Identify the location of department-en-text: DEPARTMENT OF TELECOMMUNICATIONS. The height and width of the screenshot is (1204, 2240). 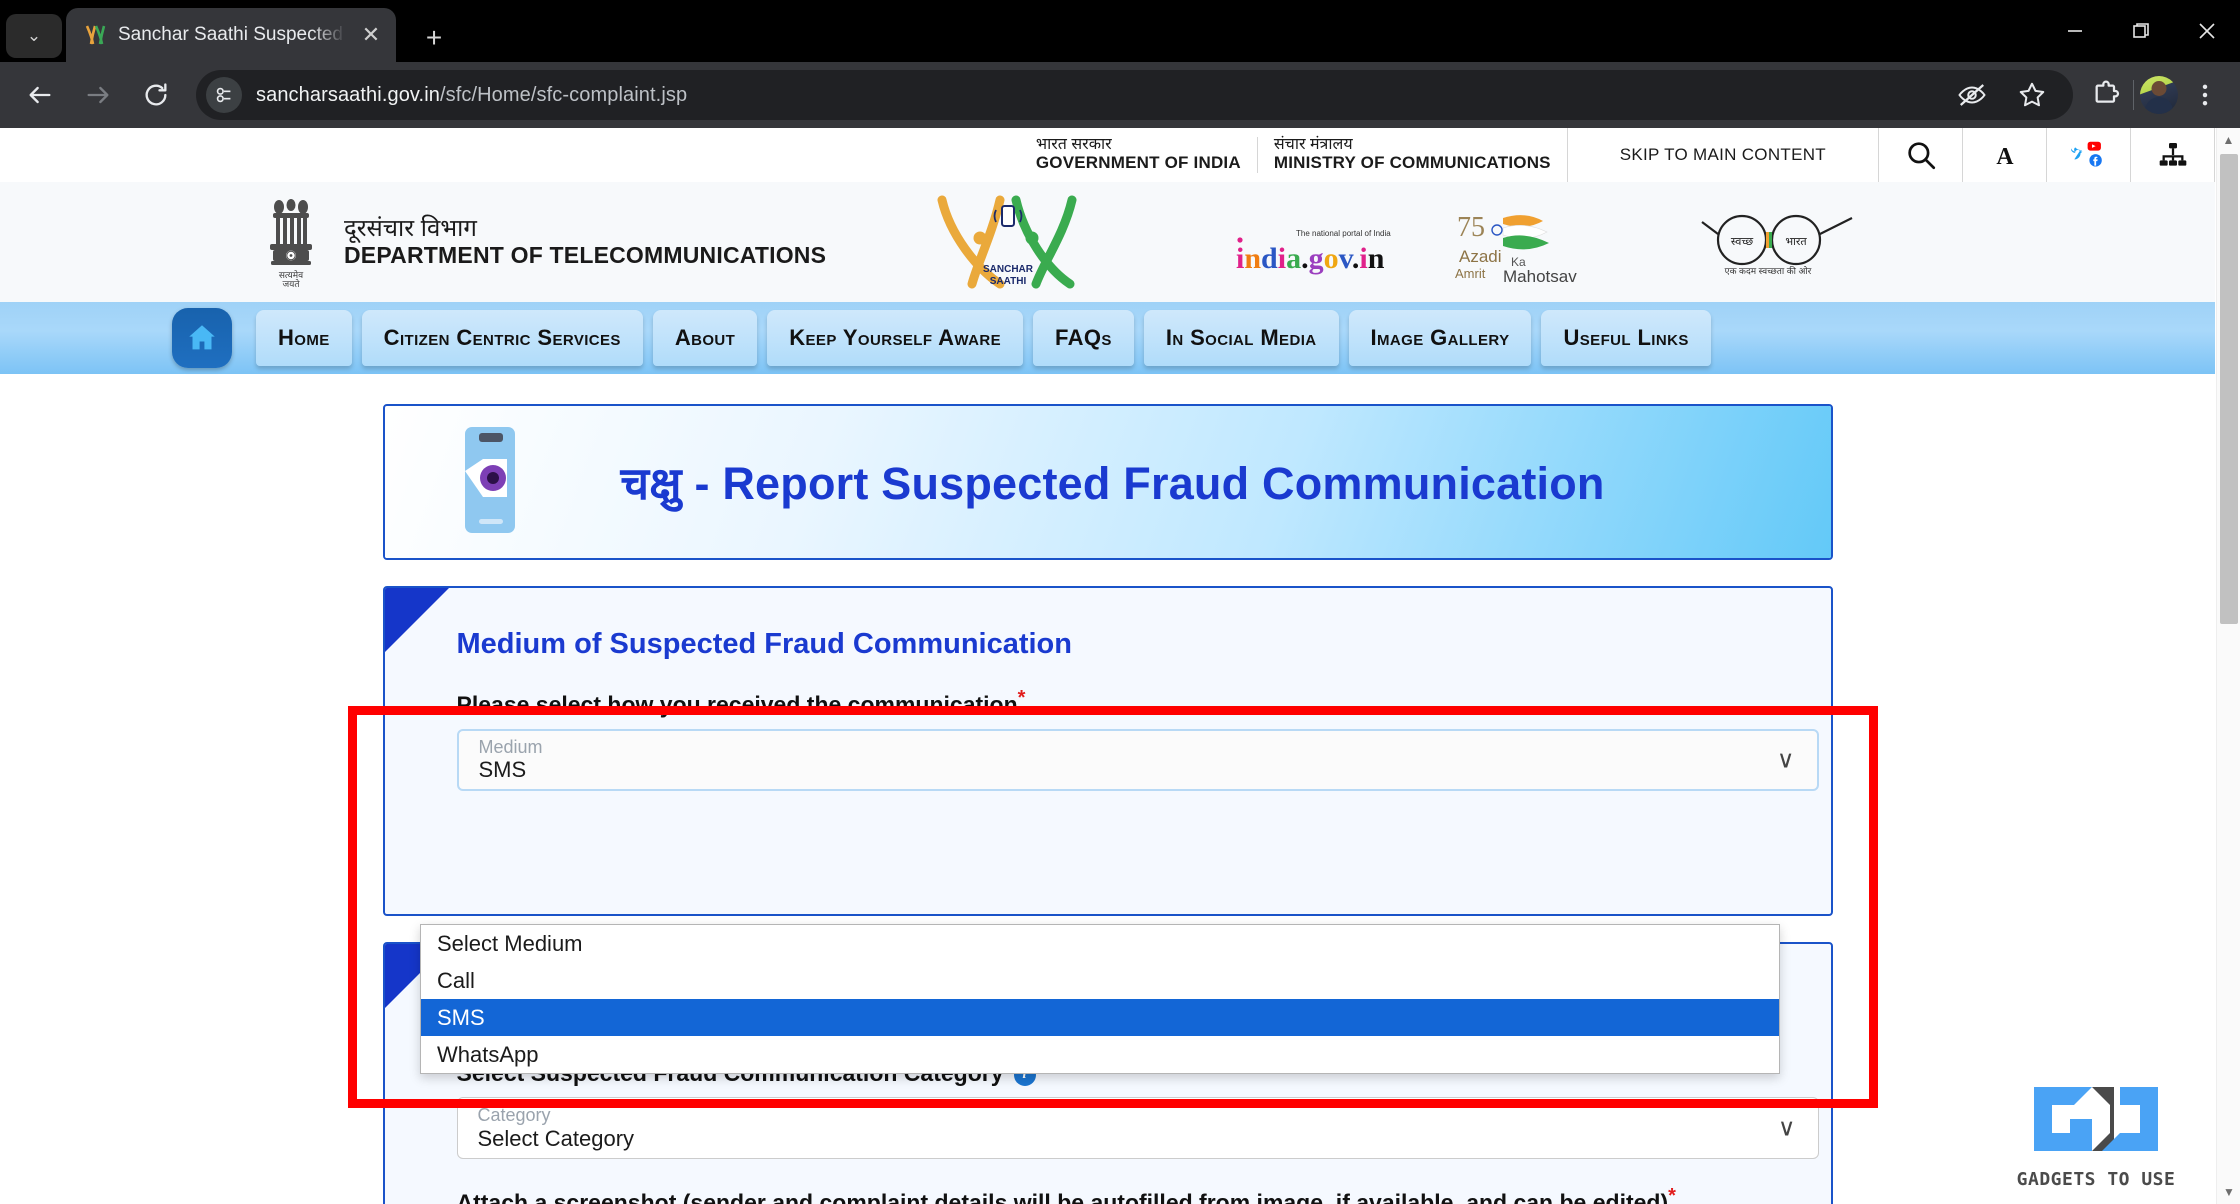
(585, 255).